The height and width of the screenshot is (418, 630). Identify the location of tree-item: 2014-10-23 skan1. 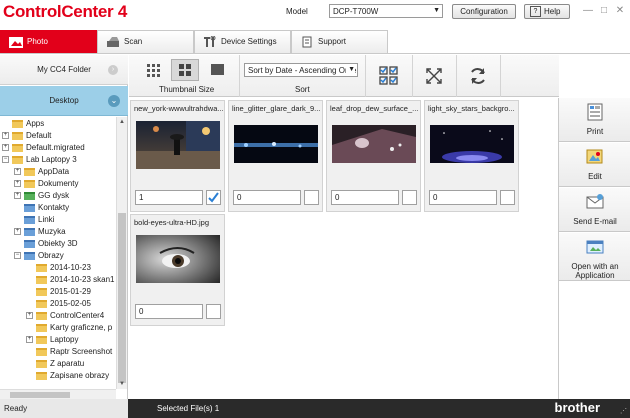
(70, 280).